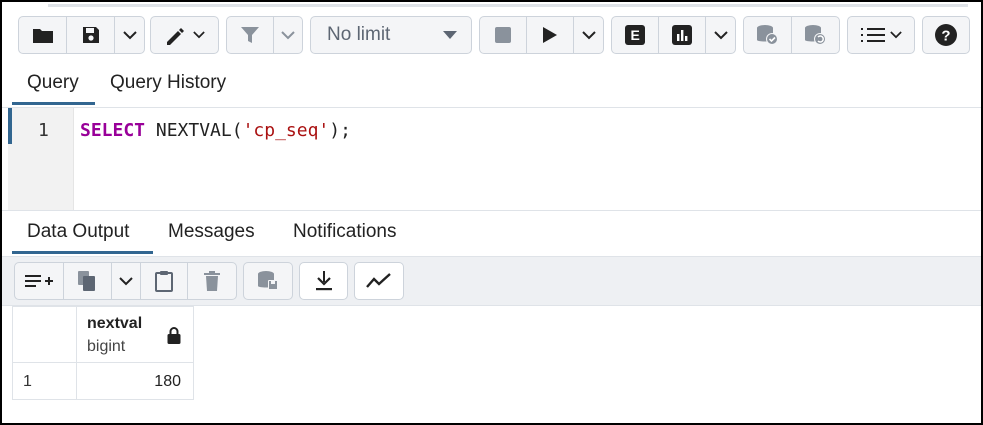 The width and height of the screenshot is (983, 425). What do you see at coordinates (115, 323) in the screenshot?
I see `column-name: nextval` at bounding box center [115, 323].